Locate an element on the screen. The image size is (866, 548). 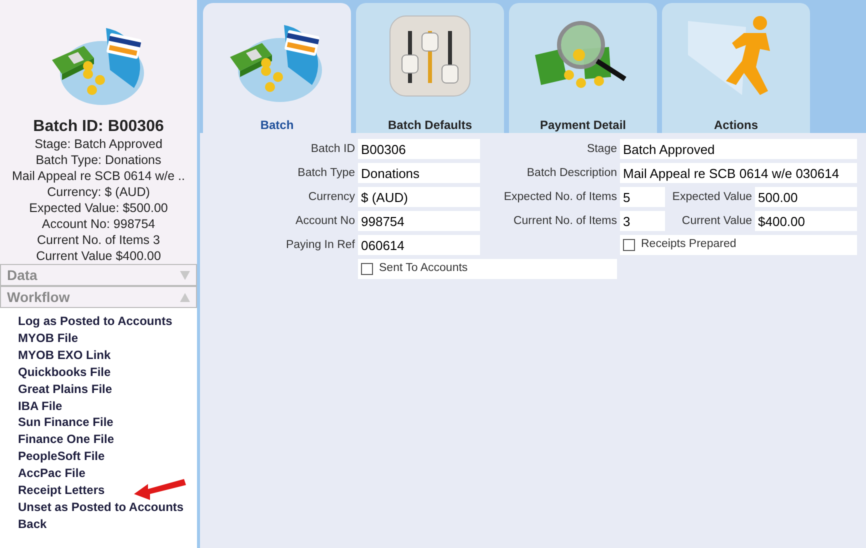
field-label: Expected Value is located at coordinates (711, 197).